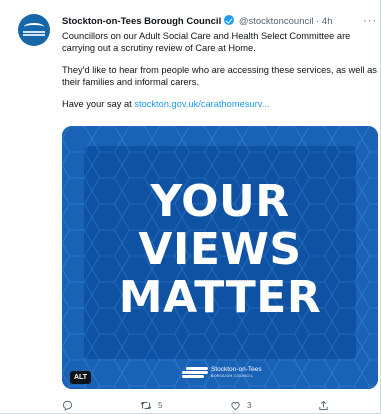 The width and height of the screenshot is (381, 414). I want to click on council-logo: Stockton-on-Tees BOROUGH COUNCIL, so click(222, 373).